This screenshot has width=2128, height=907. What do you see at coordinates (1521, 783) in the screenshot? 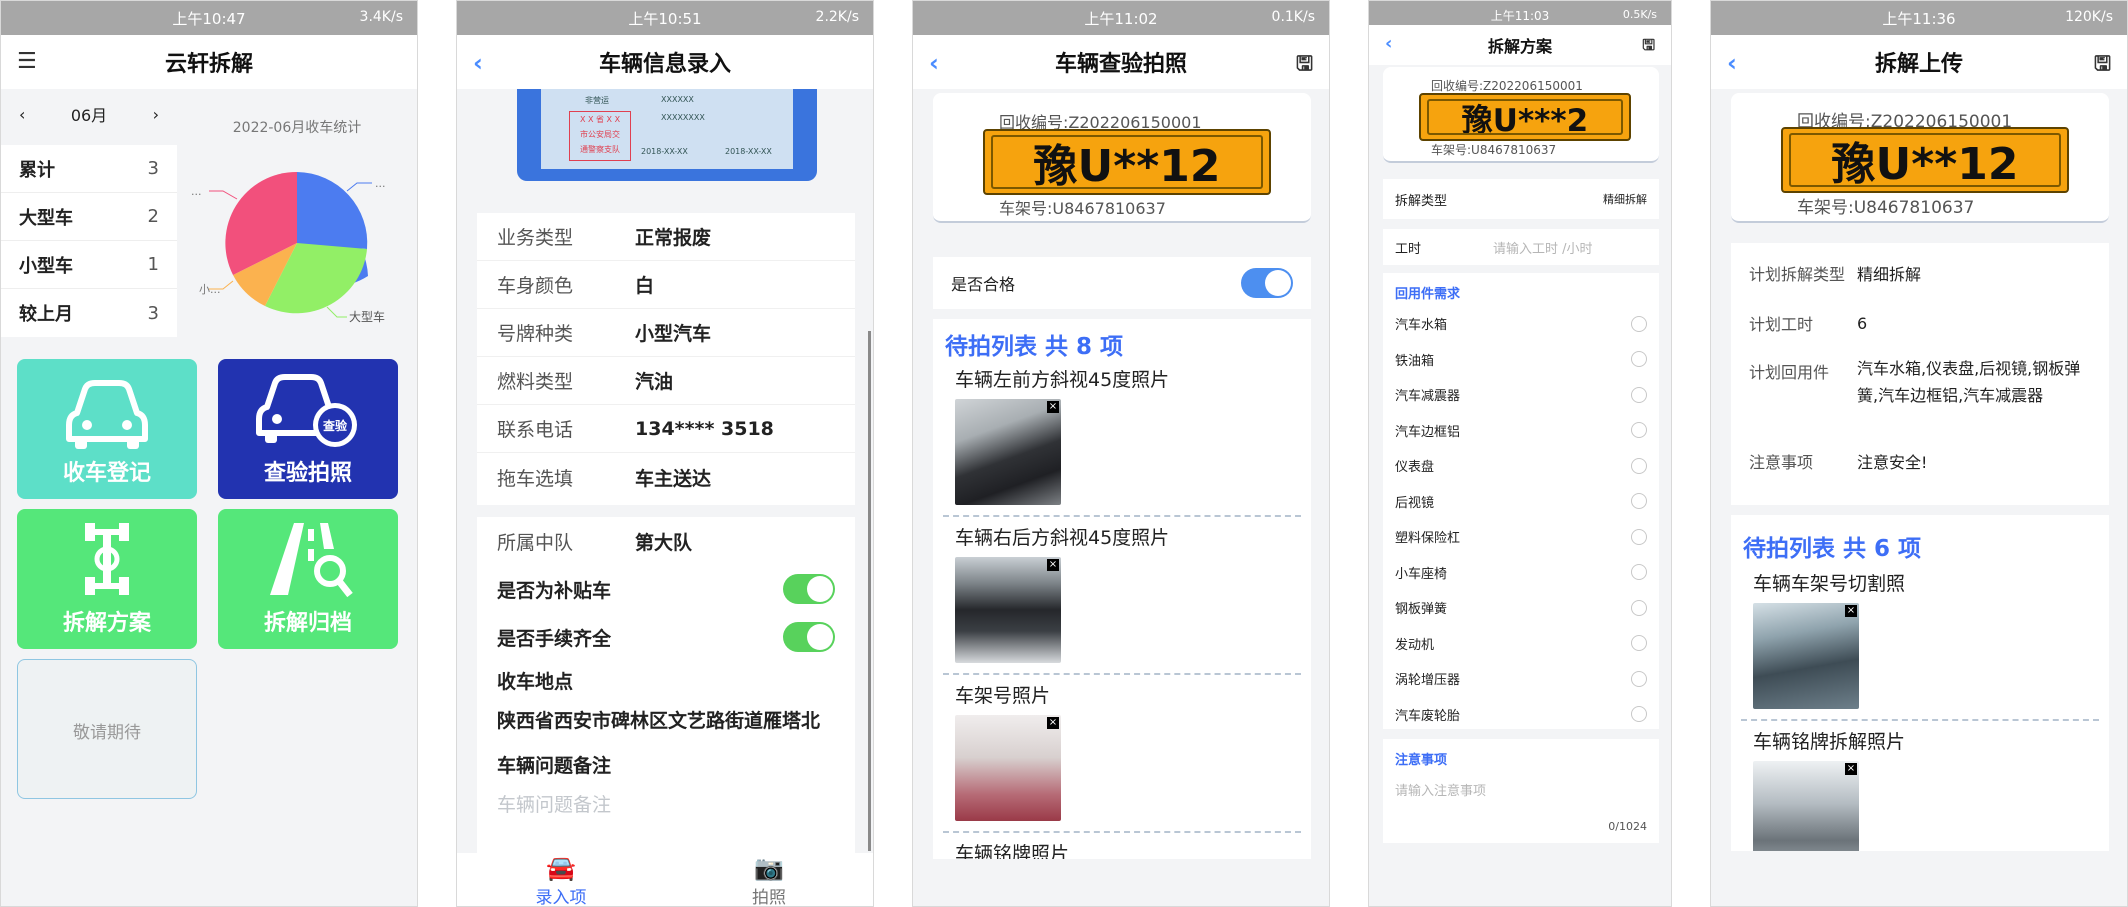
I see `notes-input: 请输入注意事项` at bounding box center [1521, 783].